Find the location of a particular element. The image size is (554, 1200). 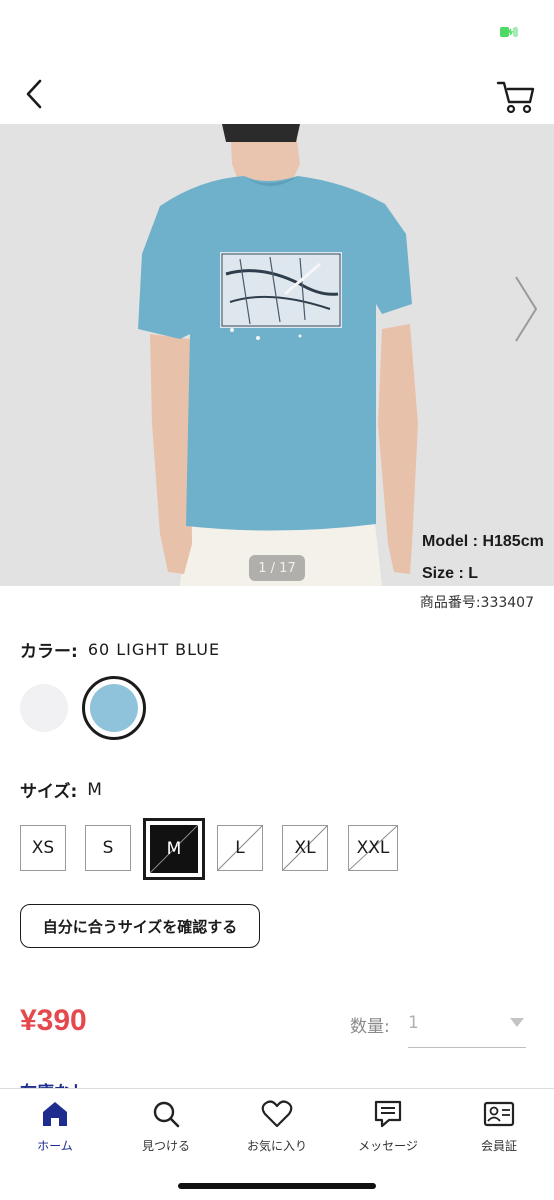

nav-label: メッセージ is located at coordinates (388, 1146).